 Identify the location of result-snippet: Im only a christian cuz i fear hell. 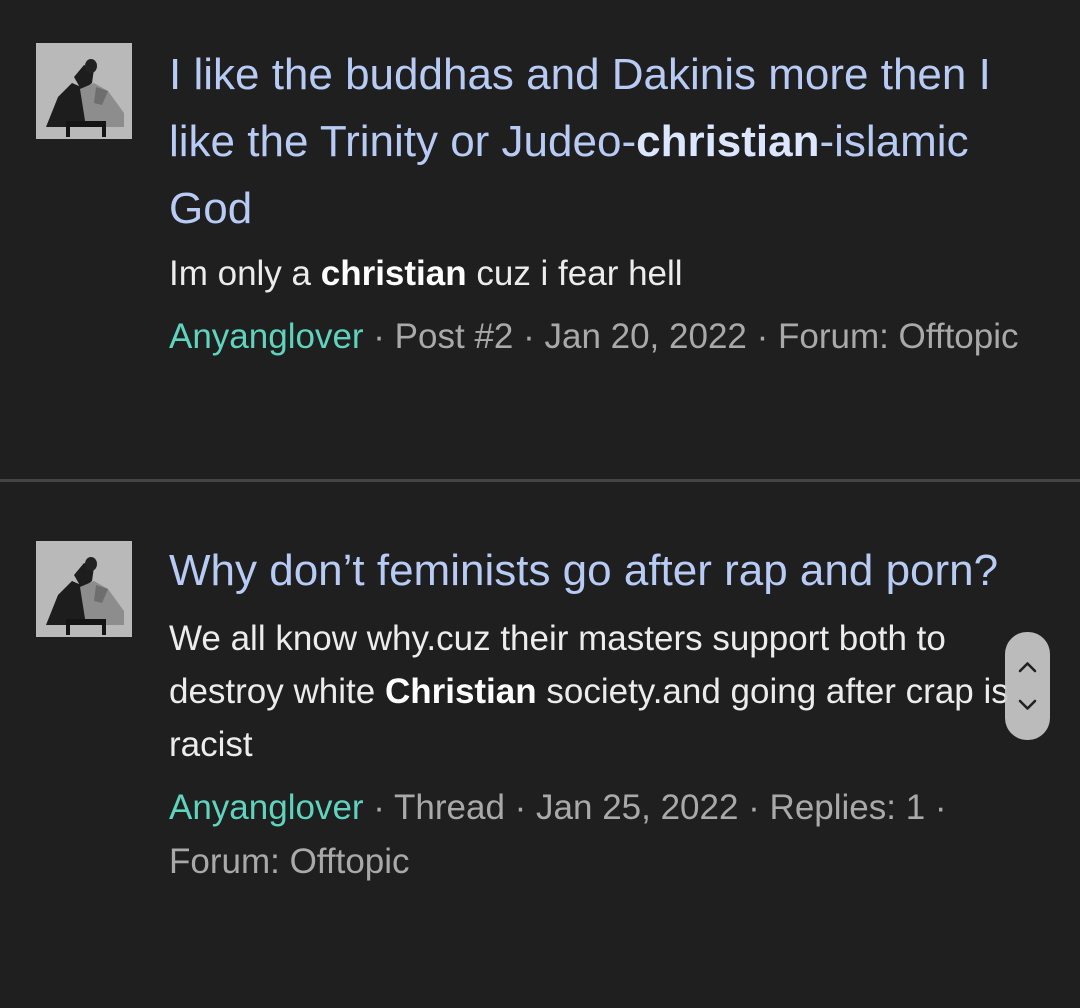
(609, 273).